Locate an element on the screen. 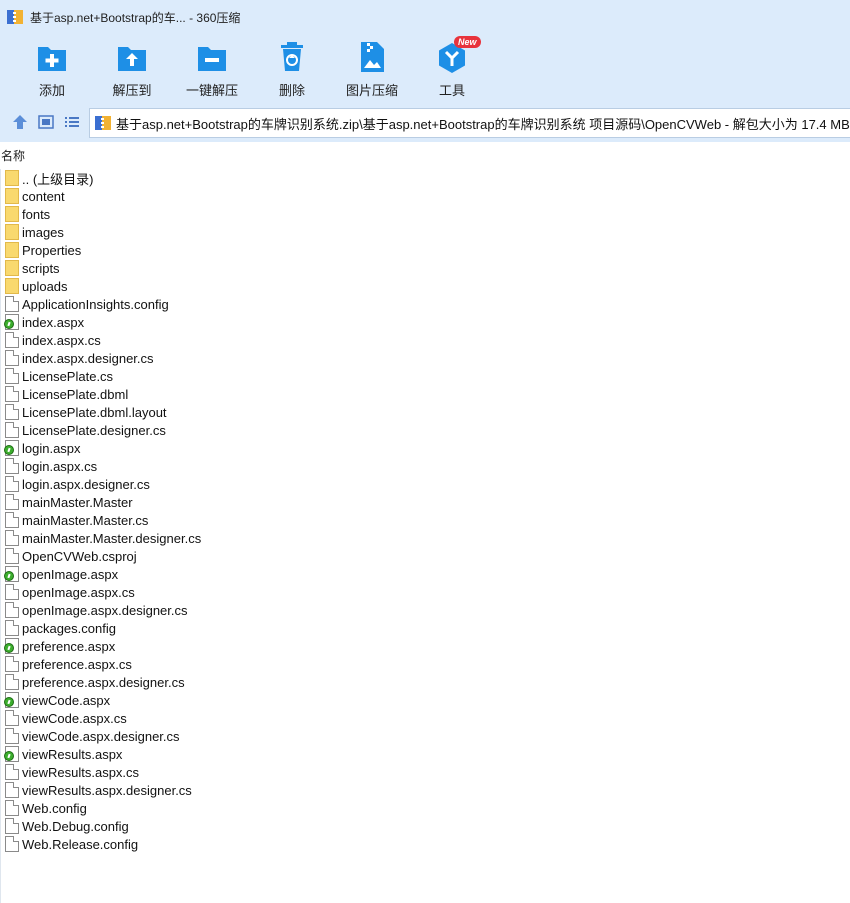 The image size is (850, 903). new-badge: New is located at coordinates (467, 42).